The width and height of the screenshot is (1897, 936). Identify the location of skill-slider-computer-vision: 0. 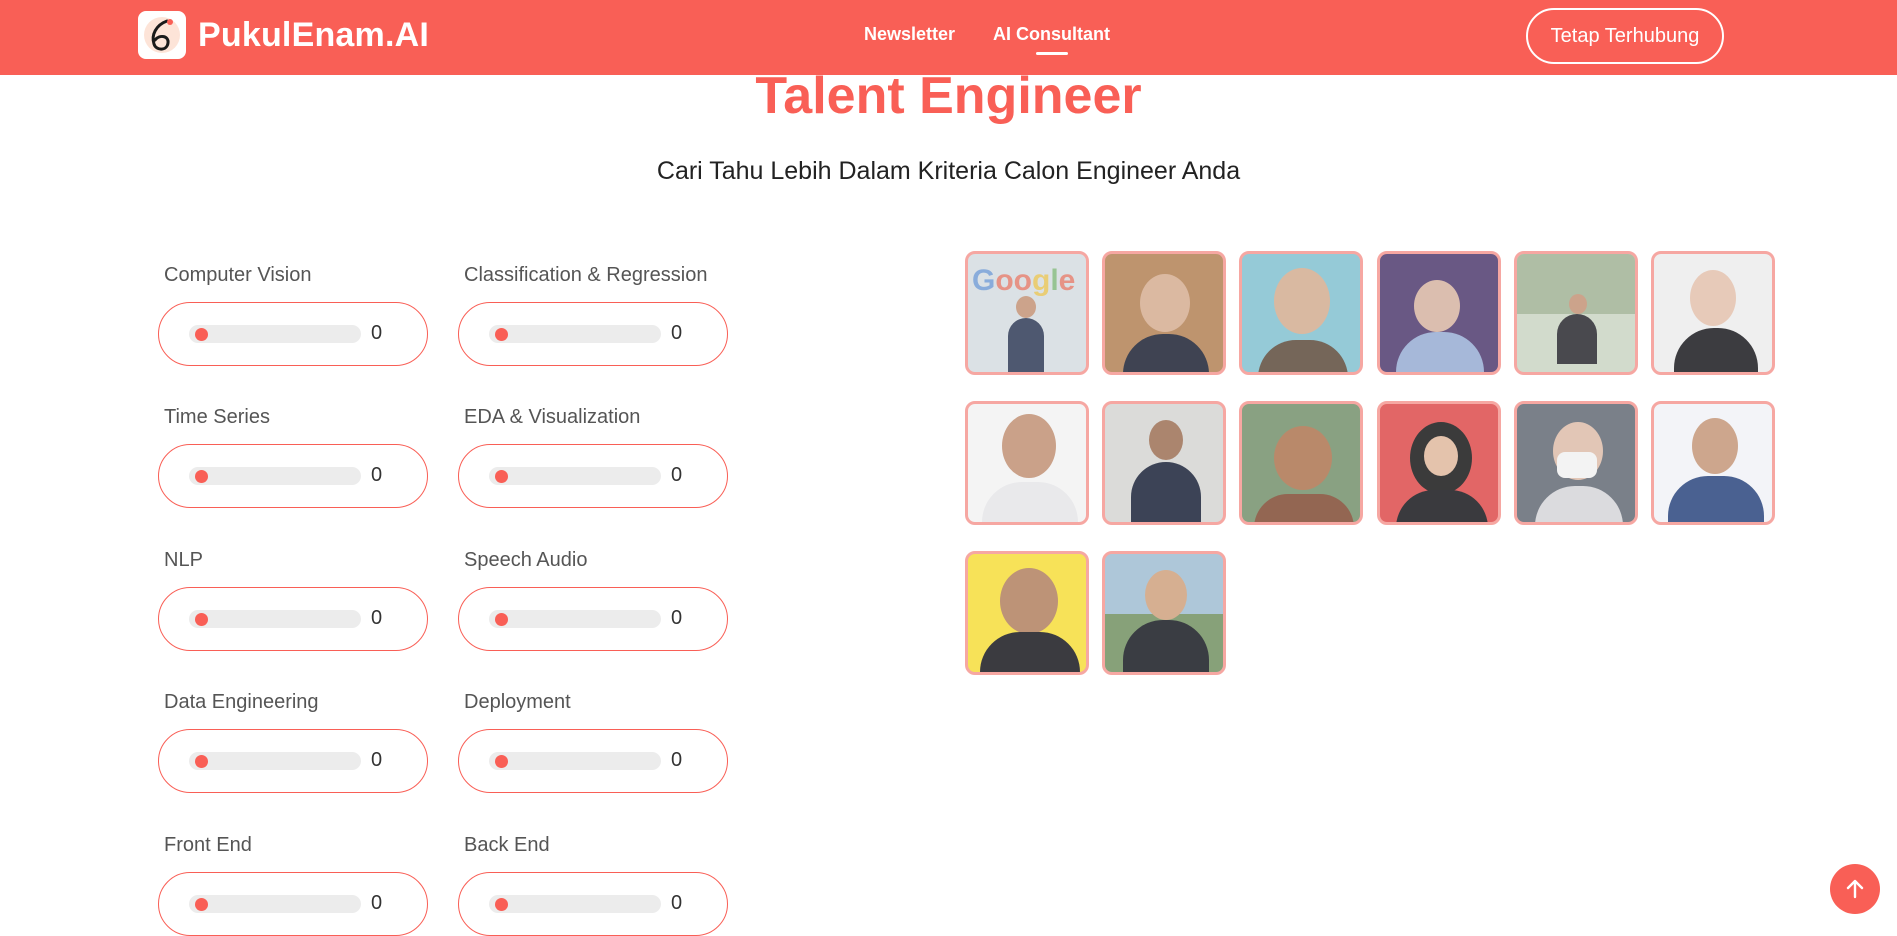
(293, 334).